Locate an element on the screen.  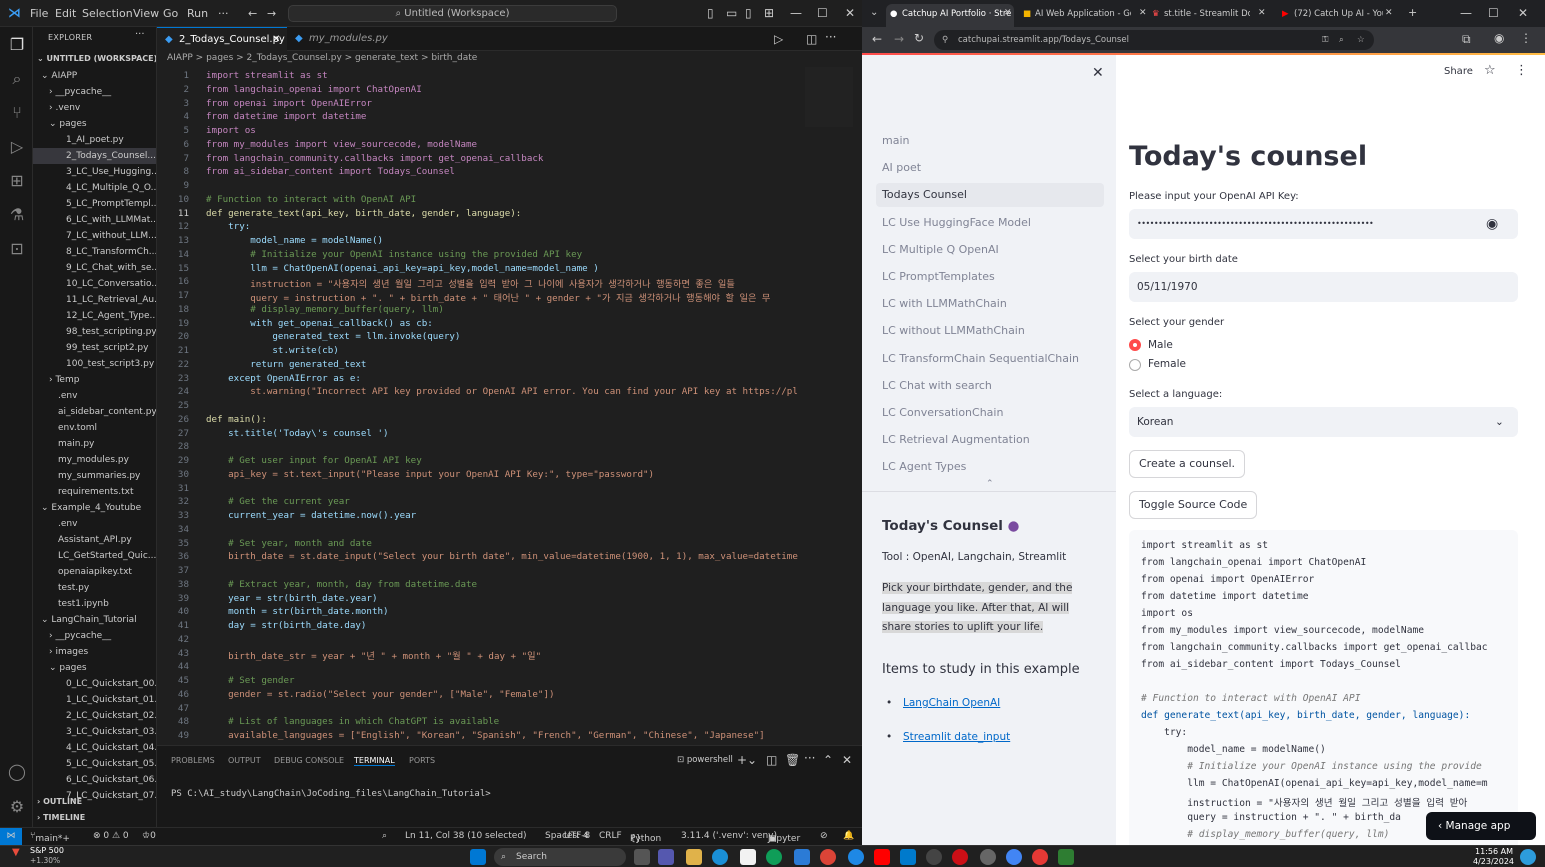
code-line: # Set year, month and date is located at coordinates (289, 543).